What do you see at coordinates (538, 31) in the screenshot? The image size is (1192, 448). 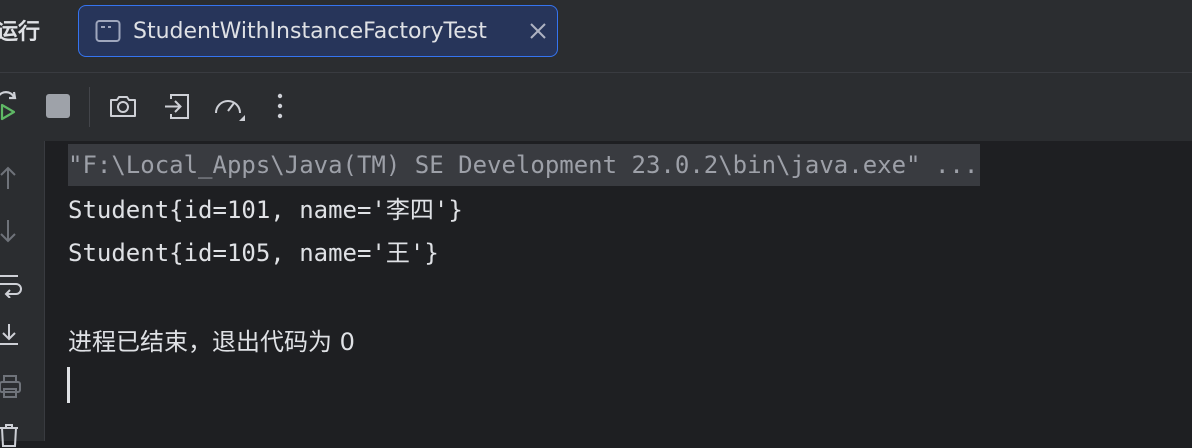 I see `close-icon` at bounding box center [538, 31].